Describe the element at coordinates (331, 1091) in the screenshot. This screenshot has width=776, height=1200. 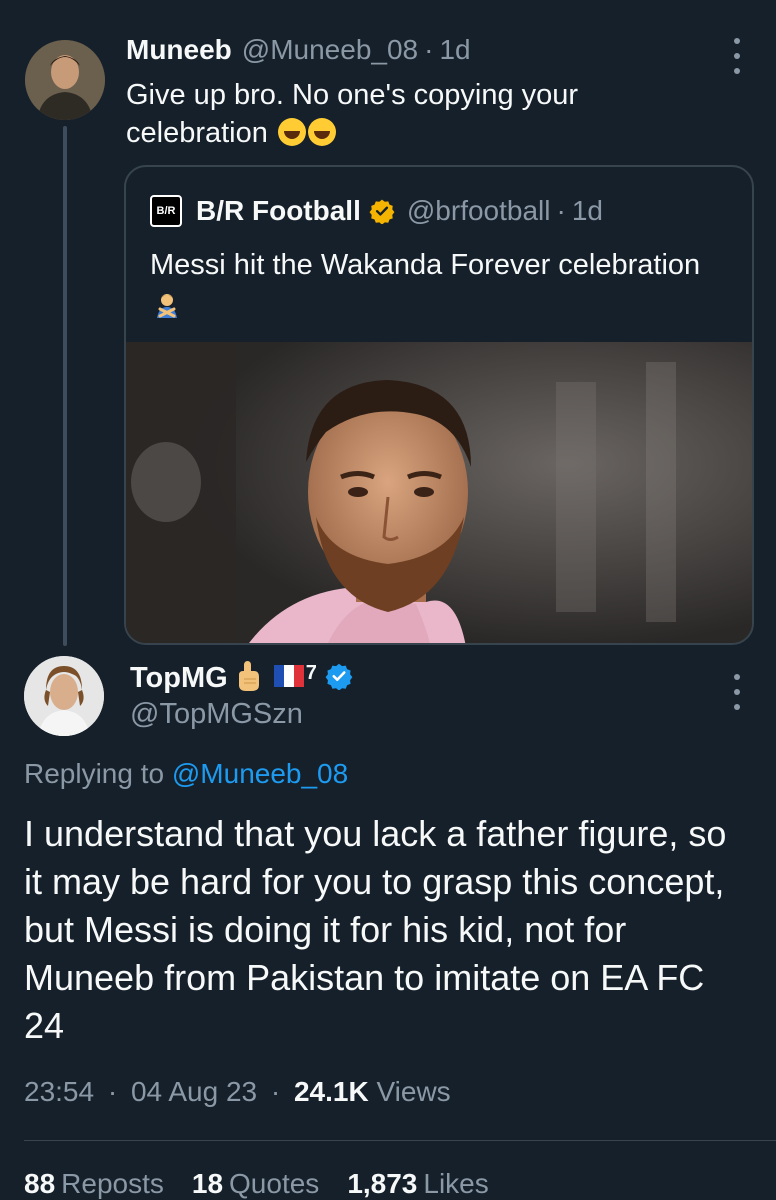
I see `views-count: 24.1K` at that location.